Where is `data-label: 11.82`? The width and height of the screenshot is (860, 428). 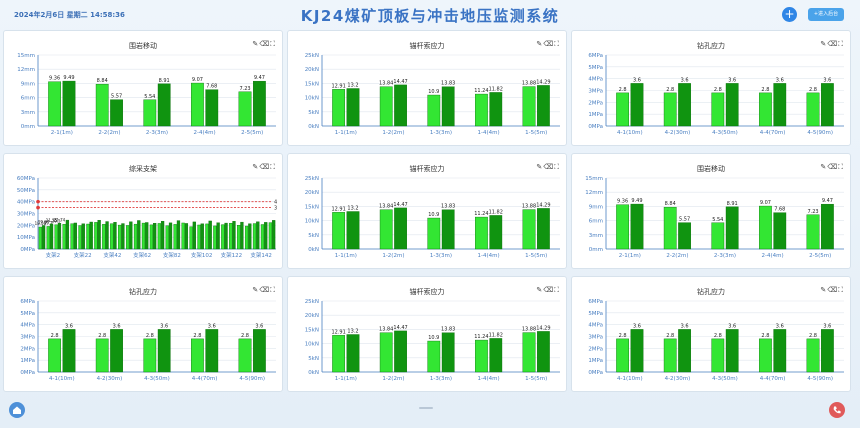 data-label: 11.82 is located at coordinates (496, 335).